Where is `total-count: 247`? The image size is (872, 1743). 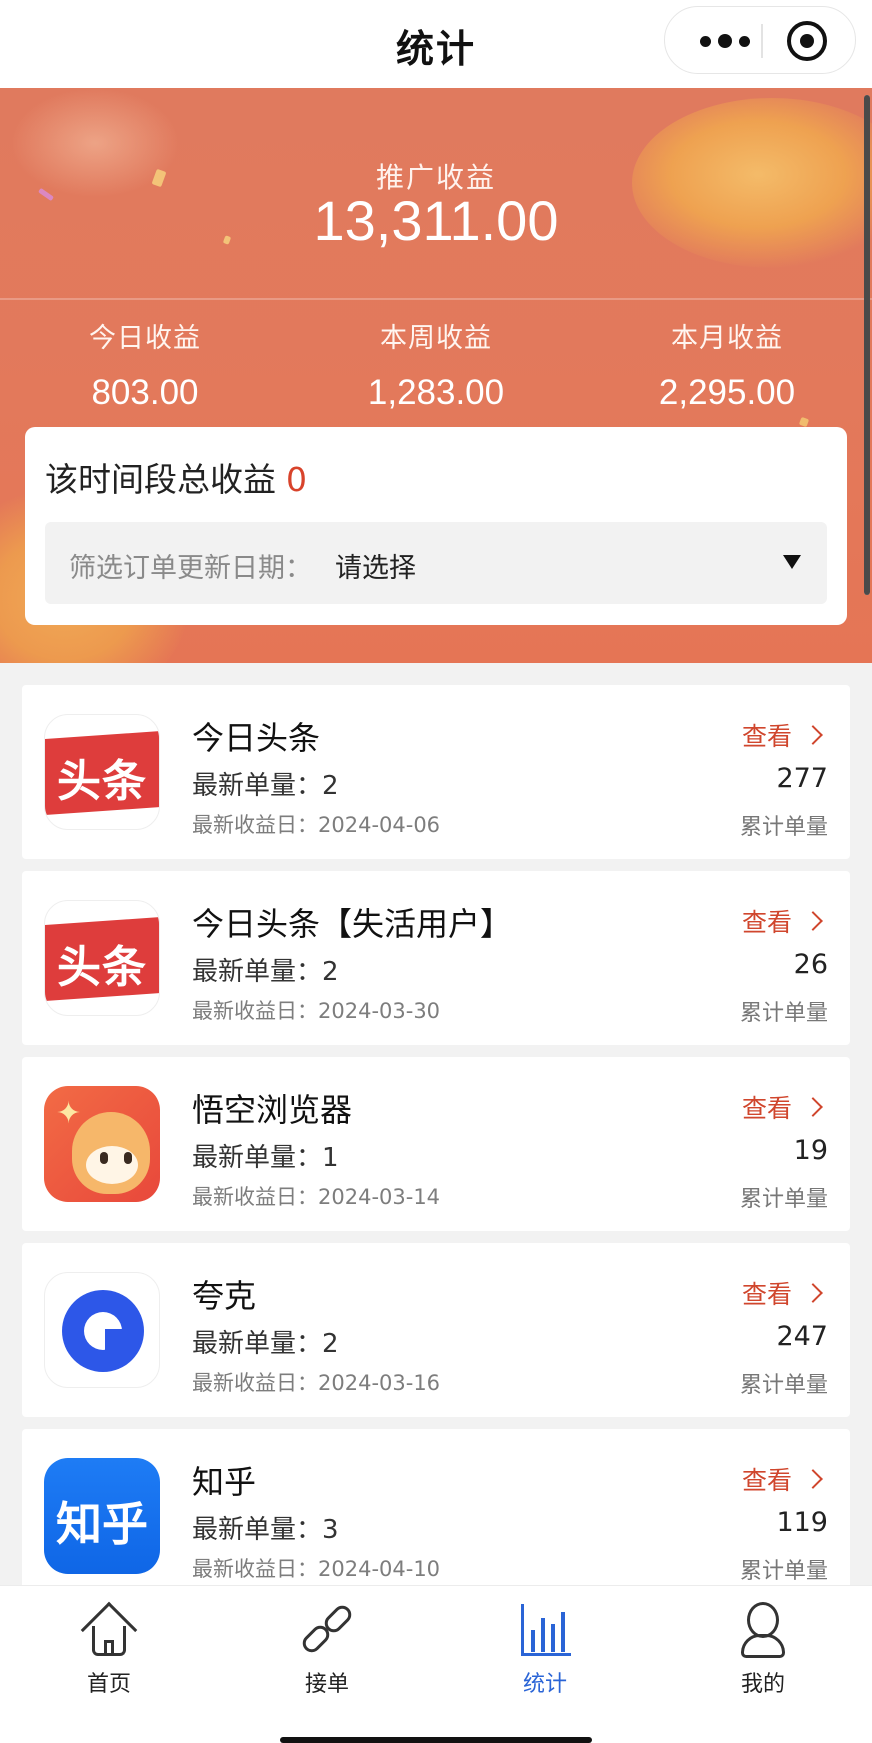
total-count: 247 is located at coordinates (802, 1336).